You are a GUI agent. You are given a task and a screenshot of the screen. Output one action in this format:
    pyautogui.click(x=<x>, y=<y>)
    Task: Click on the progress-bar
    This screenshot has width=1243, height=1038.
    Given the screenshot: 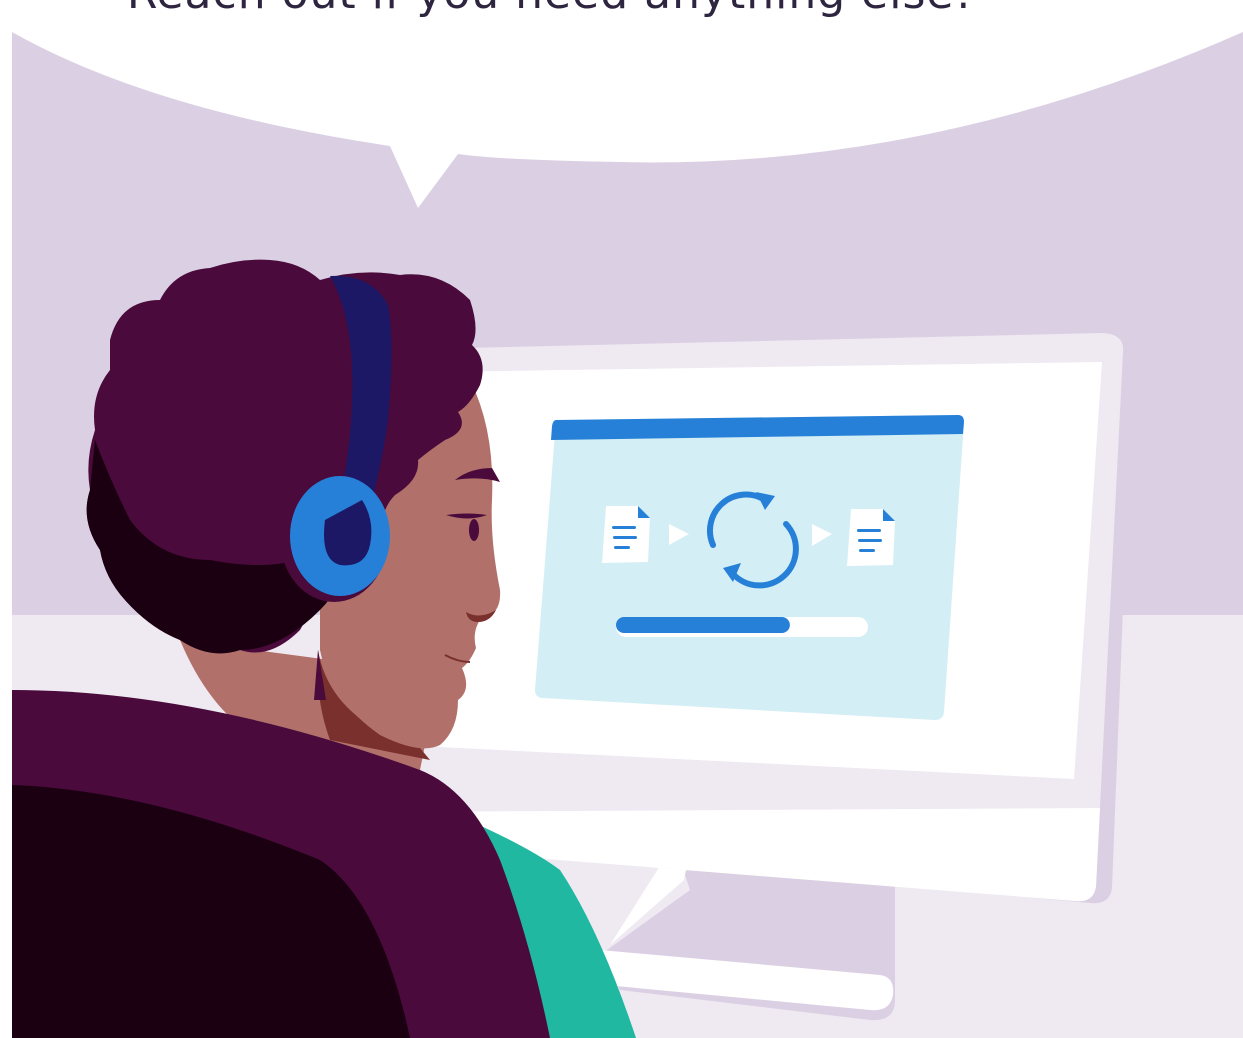 What is the action you would take?
    pyautogui.click(x=742, y=627)
    